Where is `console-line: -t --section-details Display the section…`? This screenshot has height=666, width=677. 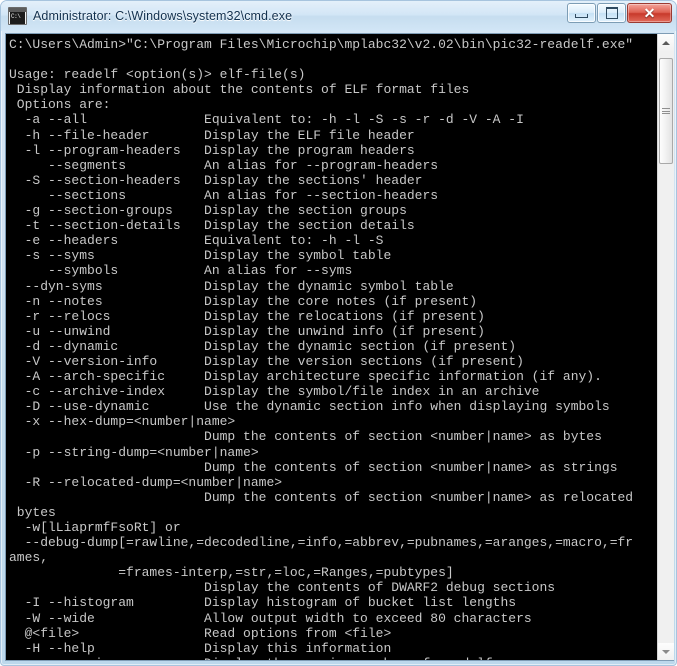 console-line: -t --section-details Display the section… is located at coordinates (212, 226).